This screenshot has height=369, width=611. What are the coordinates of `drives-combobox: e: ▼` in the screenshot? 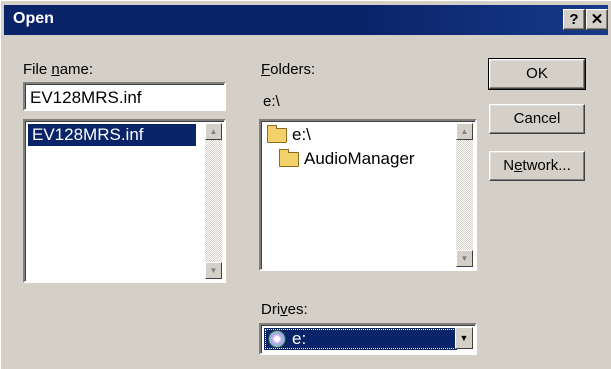 It's located at (368, 339).